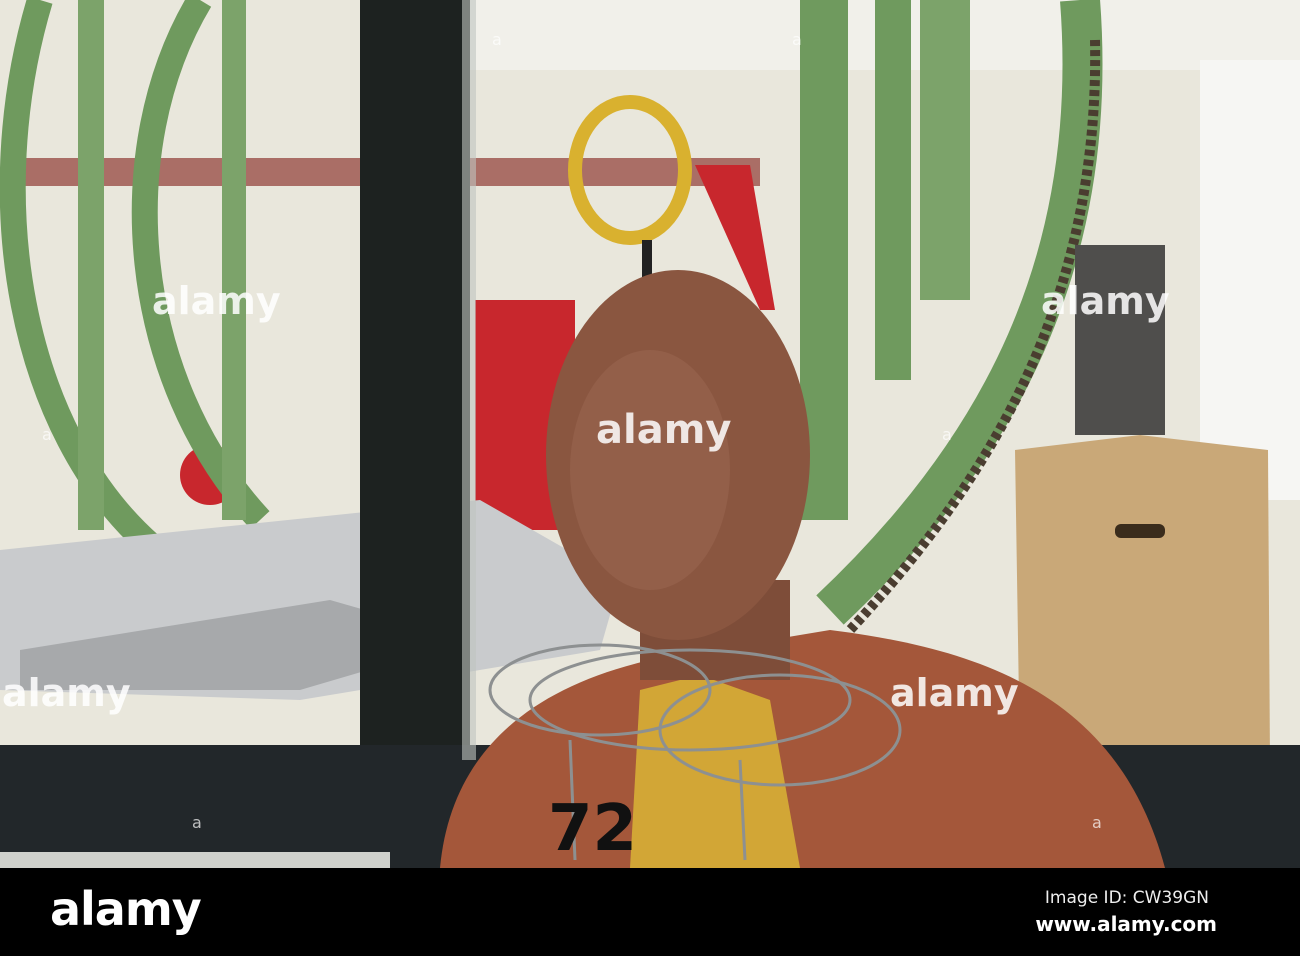 The image size is (1300, 956). What do you see at coordinates (1126, 924) in the screenshot?
I see `site-url: www.alamy.com` at bounding box center [1126, 924].